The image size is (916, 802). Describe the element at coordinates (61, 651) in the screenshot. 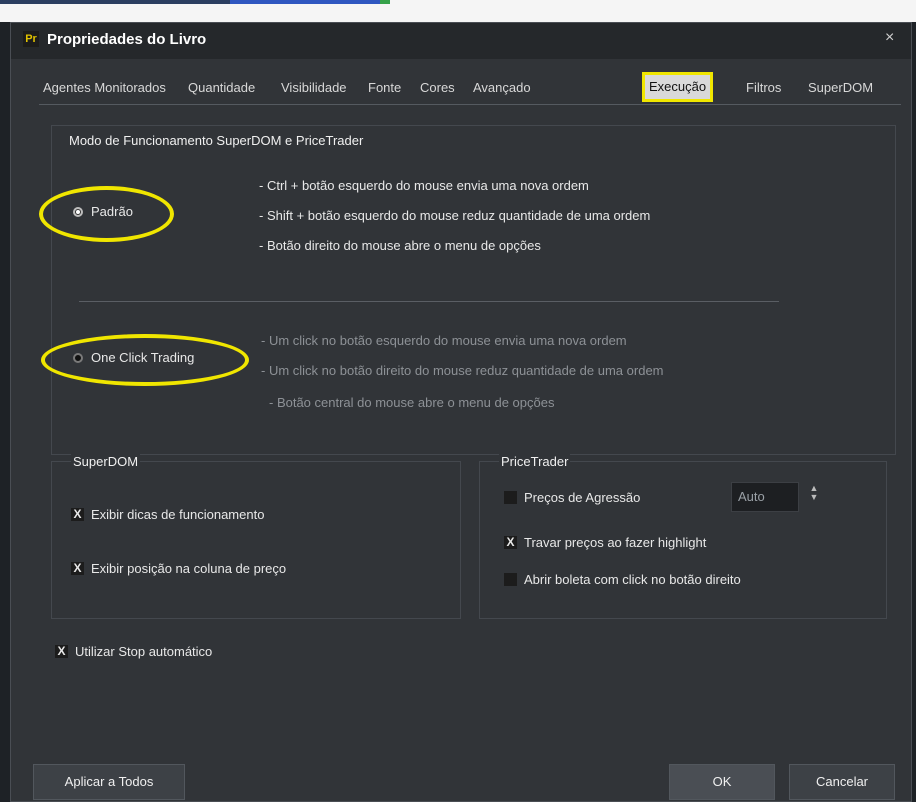

I see `auto-stop-checkbox: X` at that location.